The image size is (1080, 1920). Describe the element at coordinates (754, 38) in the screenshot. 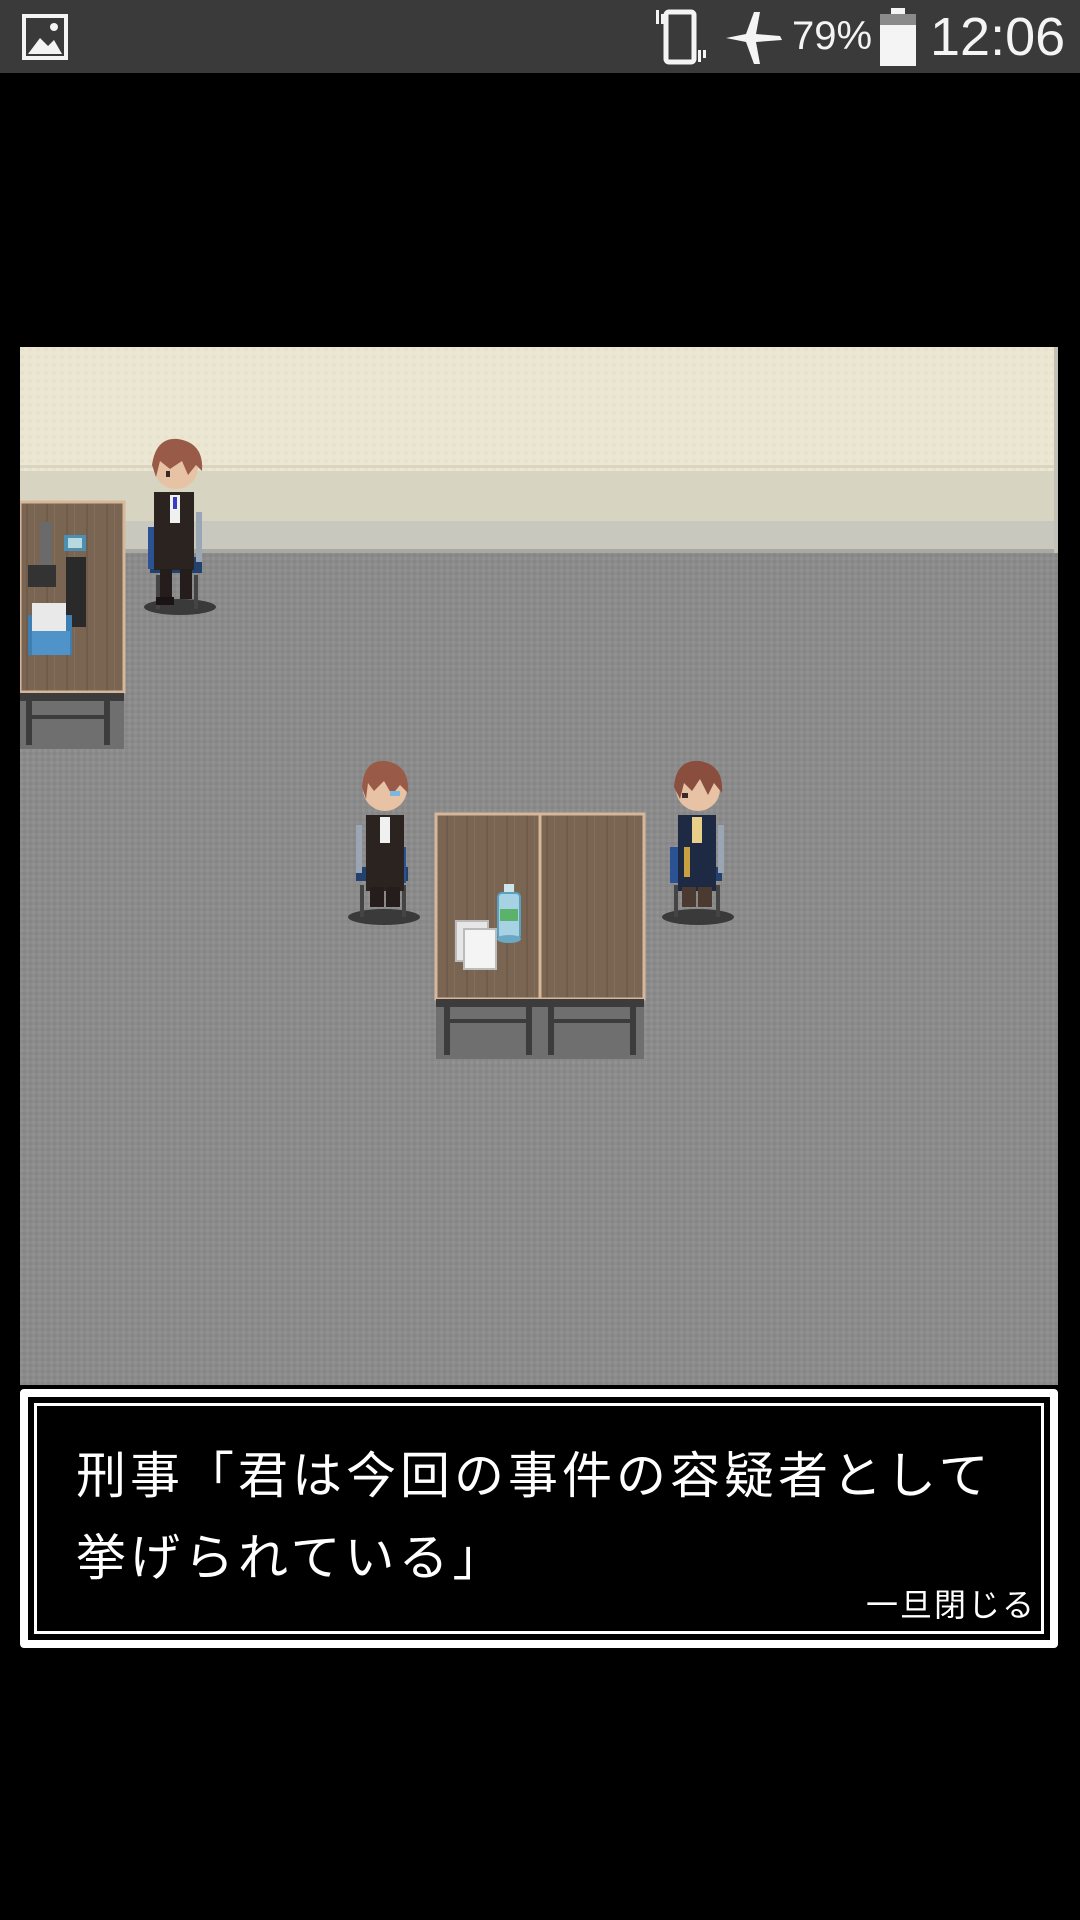

I see `airplane-mode-icon` at that location.